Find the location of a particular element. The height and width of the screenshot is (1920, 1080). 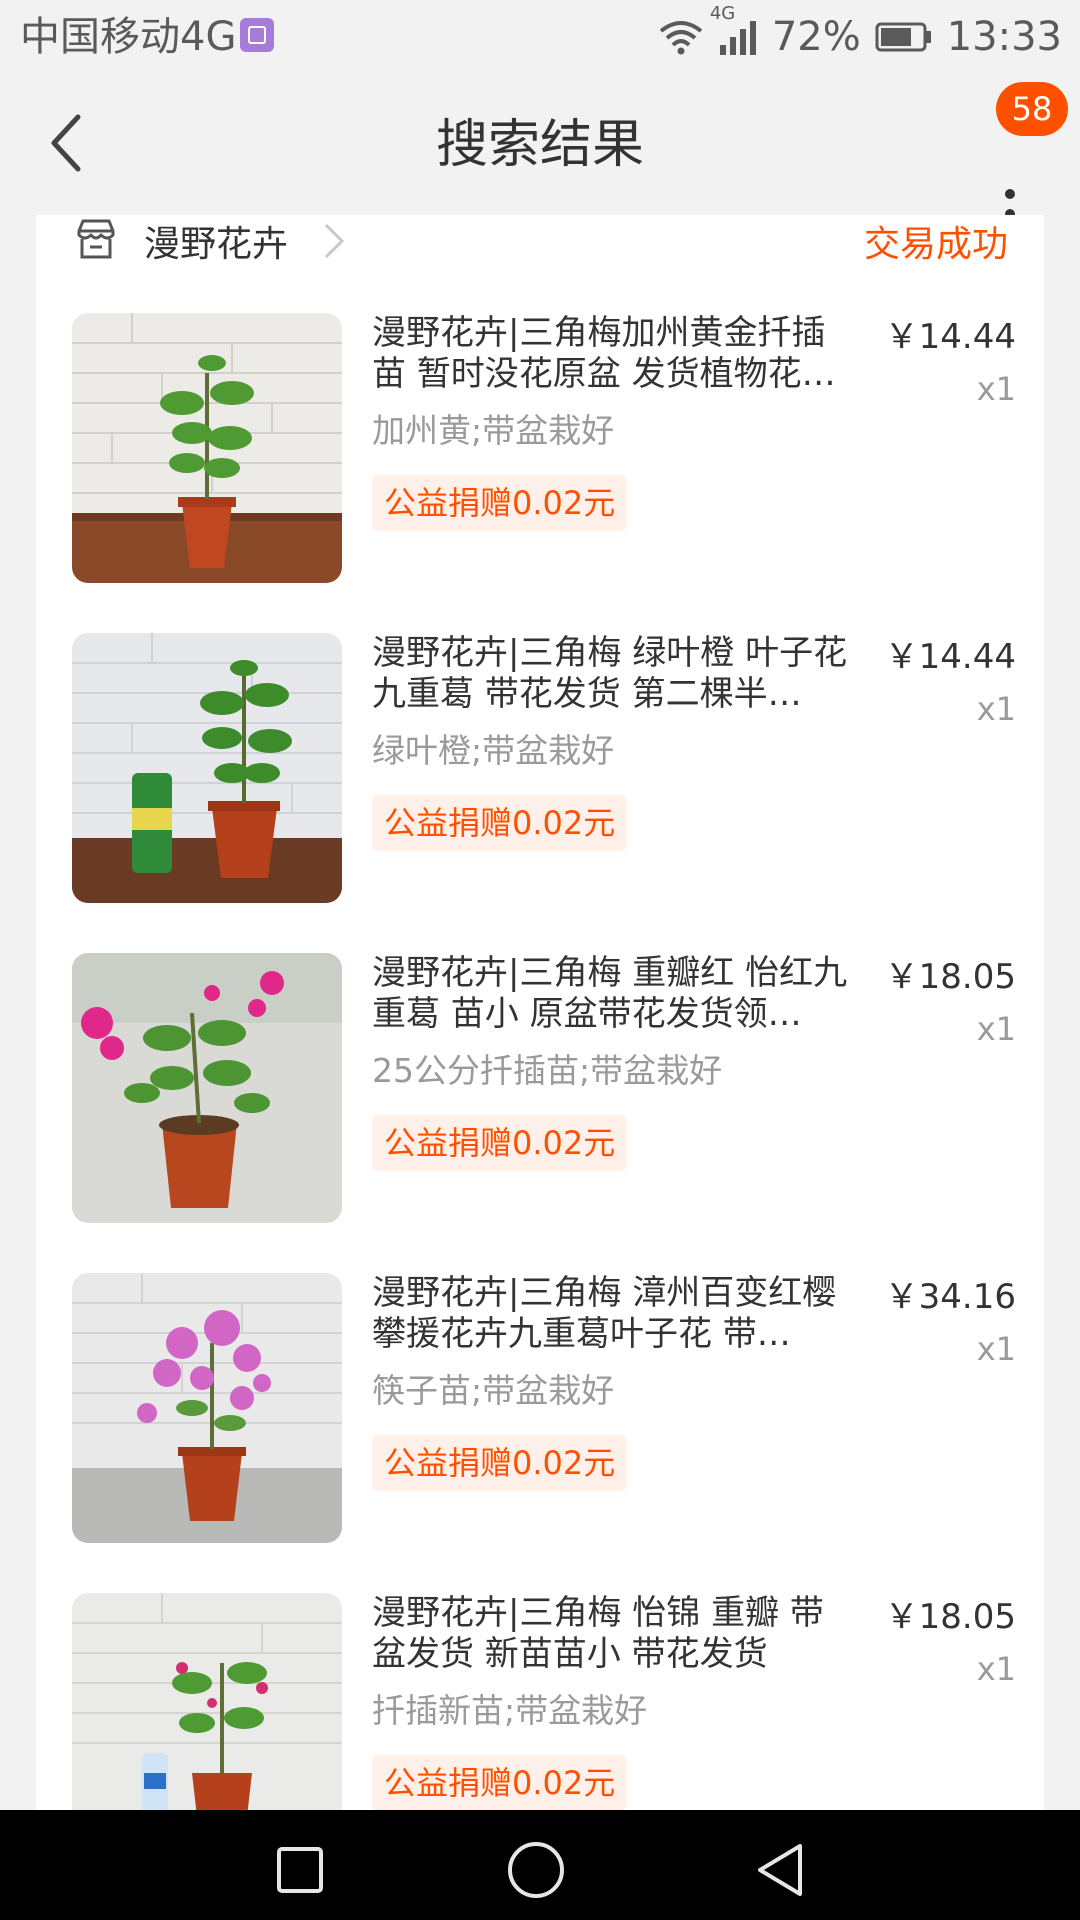

header: 搜索结果 is located at coordinates (540, 147).